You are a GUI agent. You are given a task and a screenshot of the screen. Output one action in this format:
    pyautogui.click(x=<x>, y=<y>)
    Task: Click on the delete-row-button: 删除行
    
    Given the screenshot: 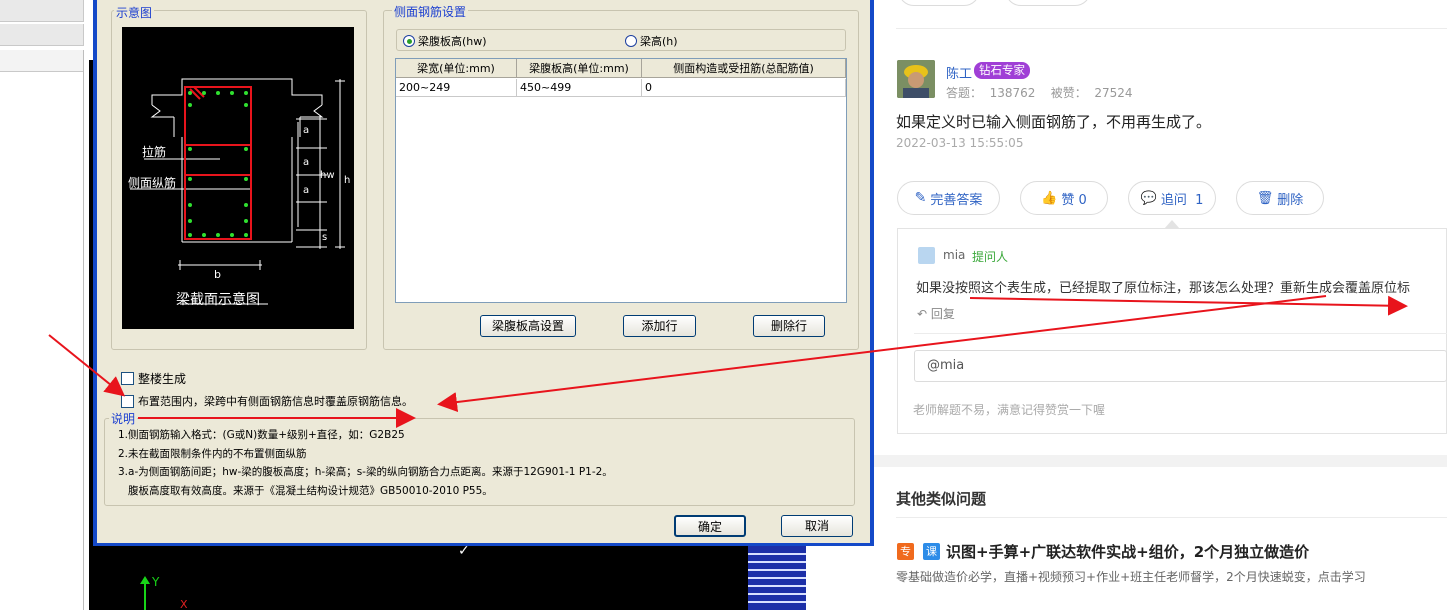 What is the action you would take?
    pyautogui.click(x=789, y=326)
    